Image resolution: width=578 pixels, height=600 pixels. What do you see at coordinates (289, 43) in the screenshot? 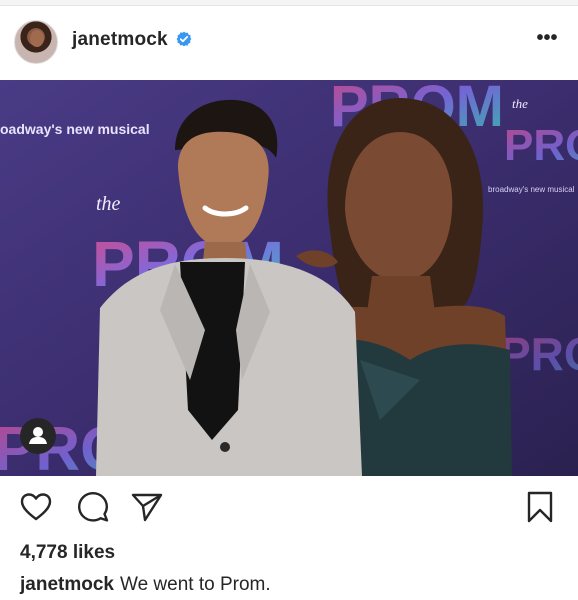
I see `post-header: janetmock •••` at bounding box center [289, 43].